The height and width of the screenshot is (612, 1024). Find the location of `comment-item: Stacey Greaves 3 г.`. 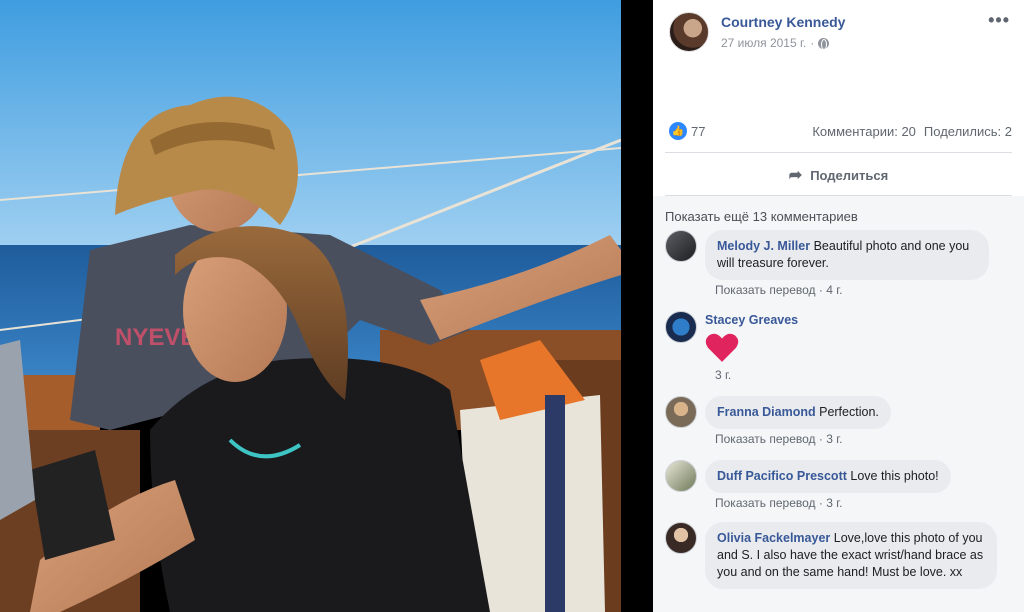

comment-item: Stacey Greaves 3 г. is located at coordinates (838, 348).